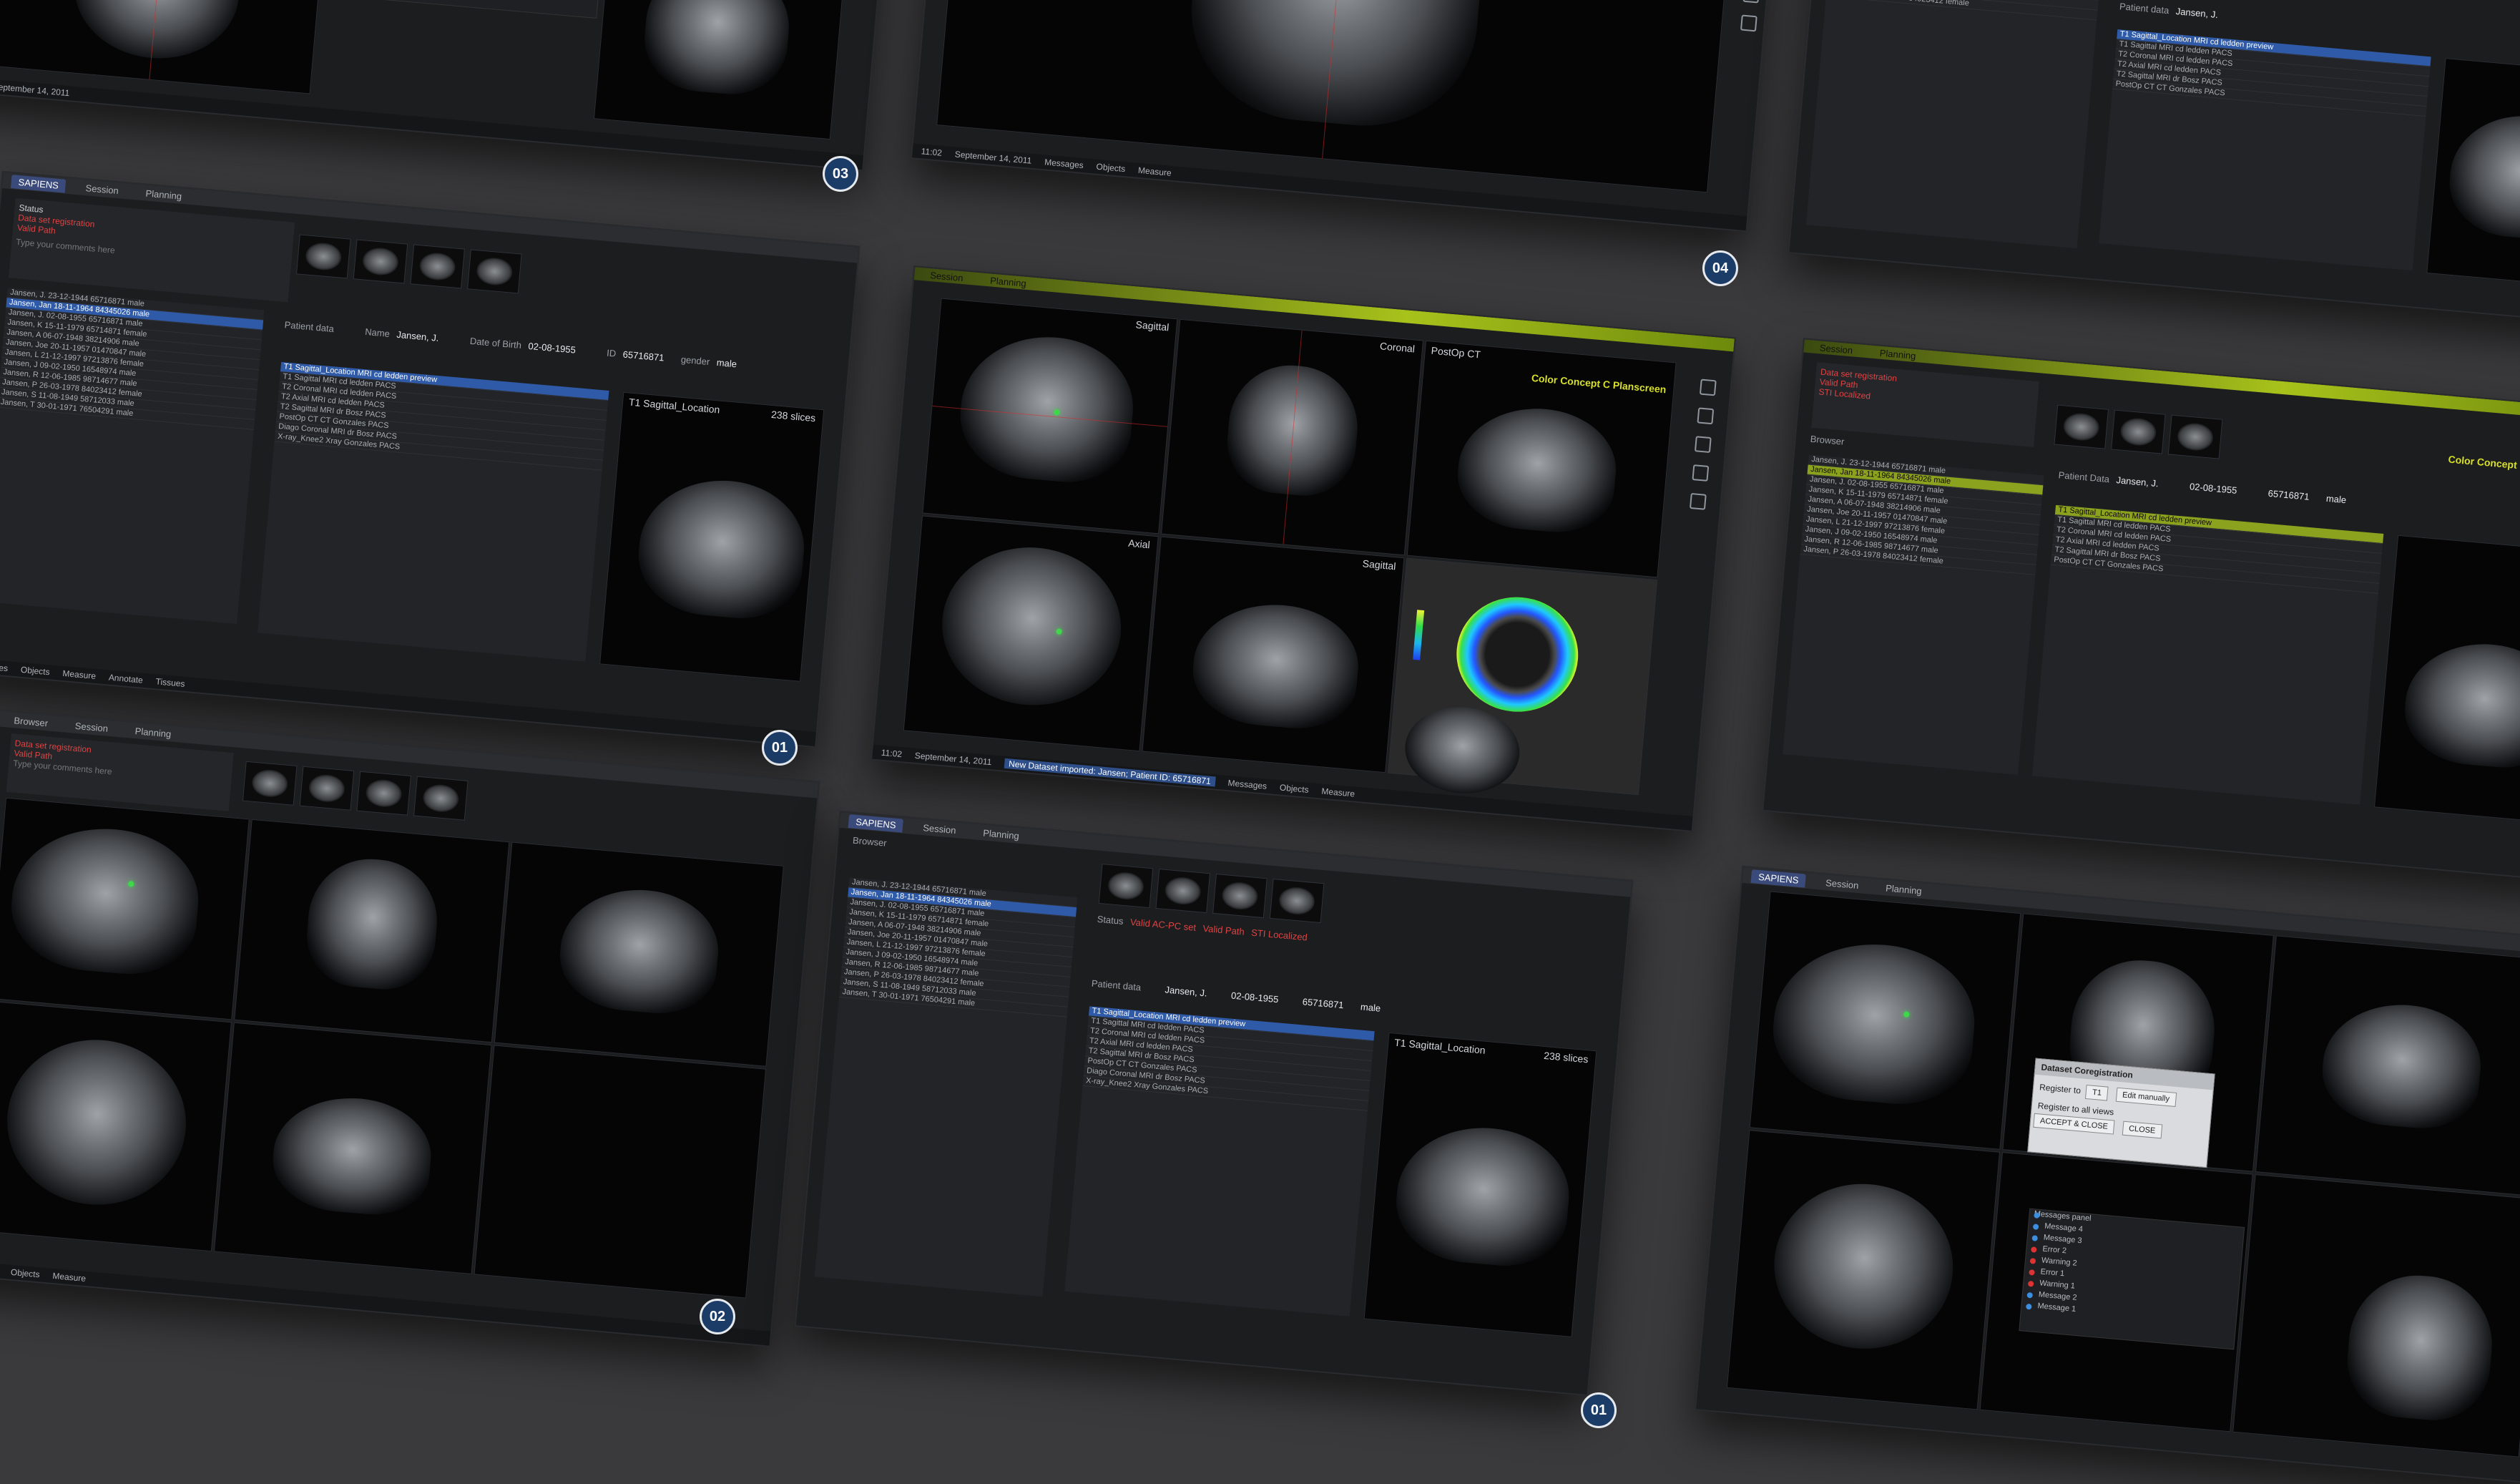  I want to click on browser-title: Browser, so click(1827, 440).